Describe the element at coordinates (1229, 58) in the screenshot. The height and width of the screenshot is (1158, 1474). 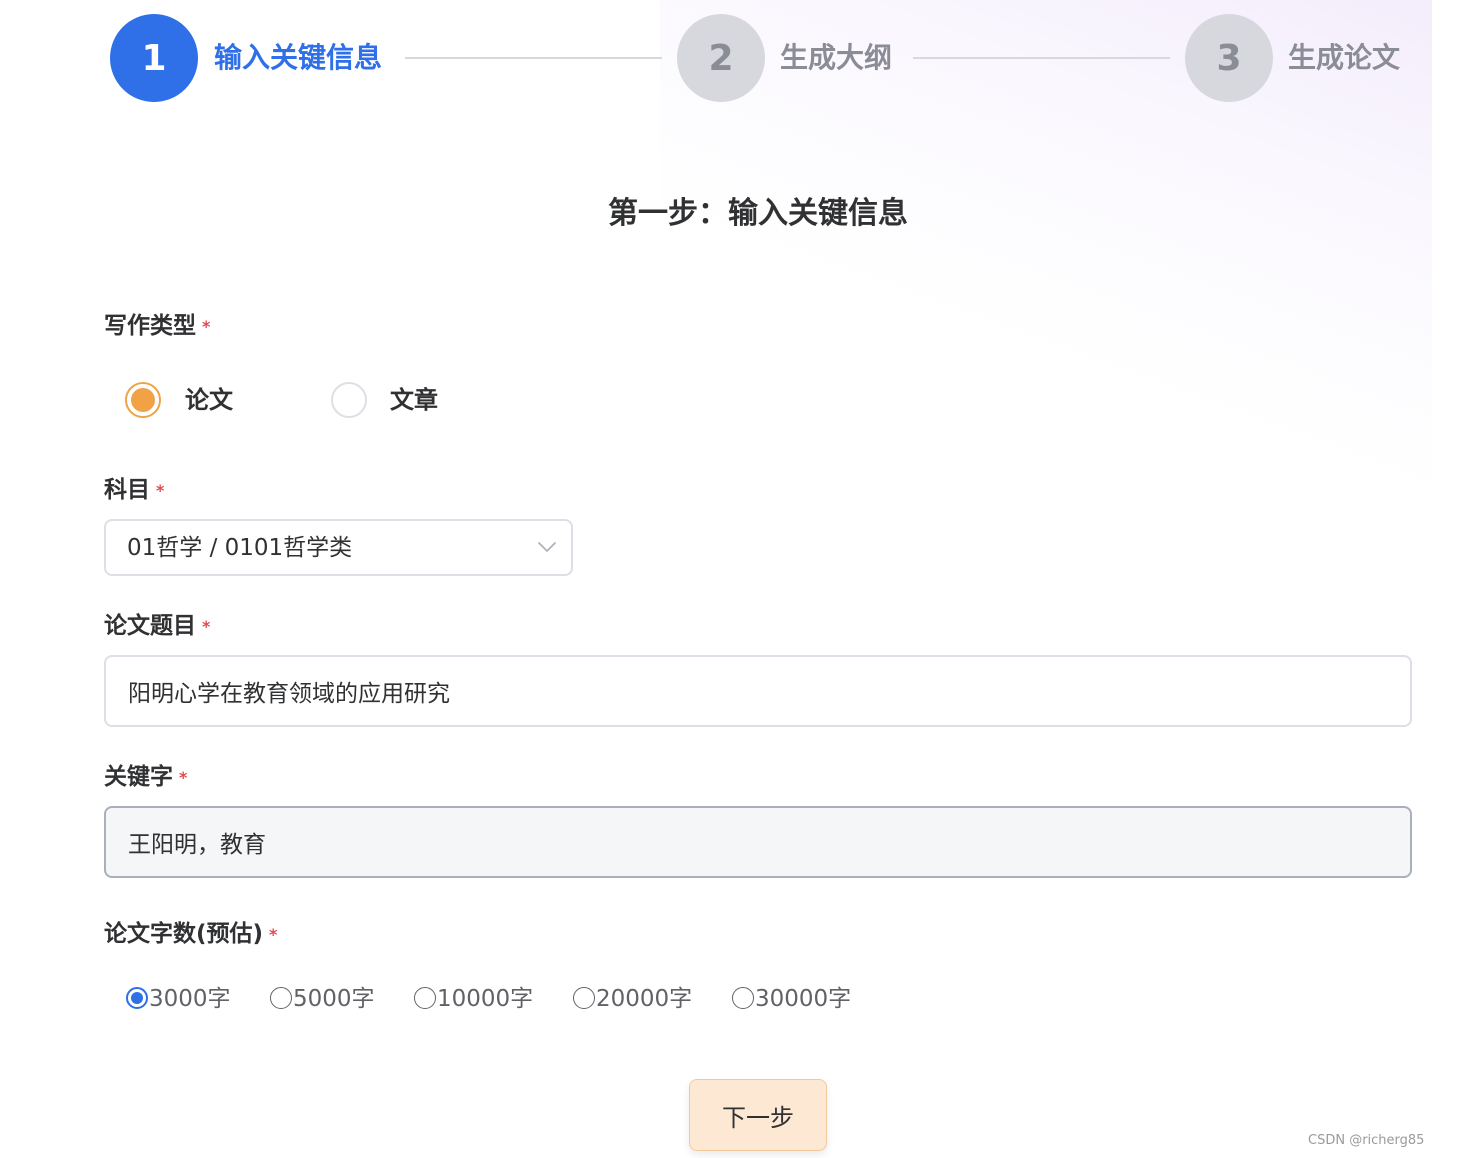
I see `step-3-circle: 3` at that location.